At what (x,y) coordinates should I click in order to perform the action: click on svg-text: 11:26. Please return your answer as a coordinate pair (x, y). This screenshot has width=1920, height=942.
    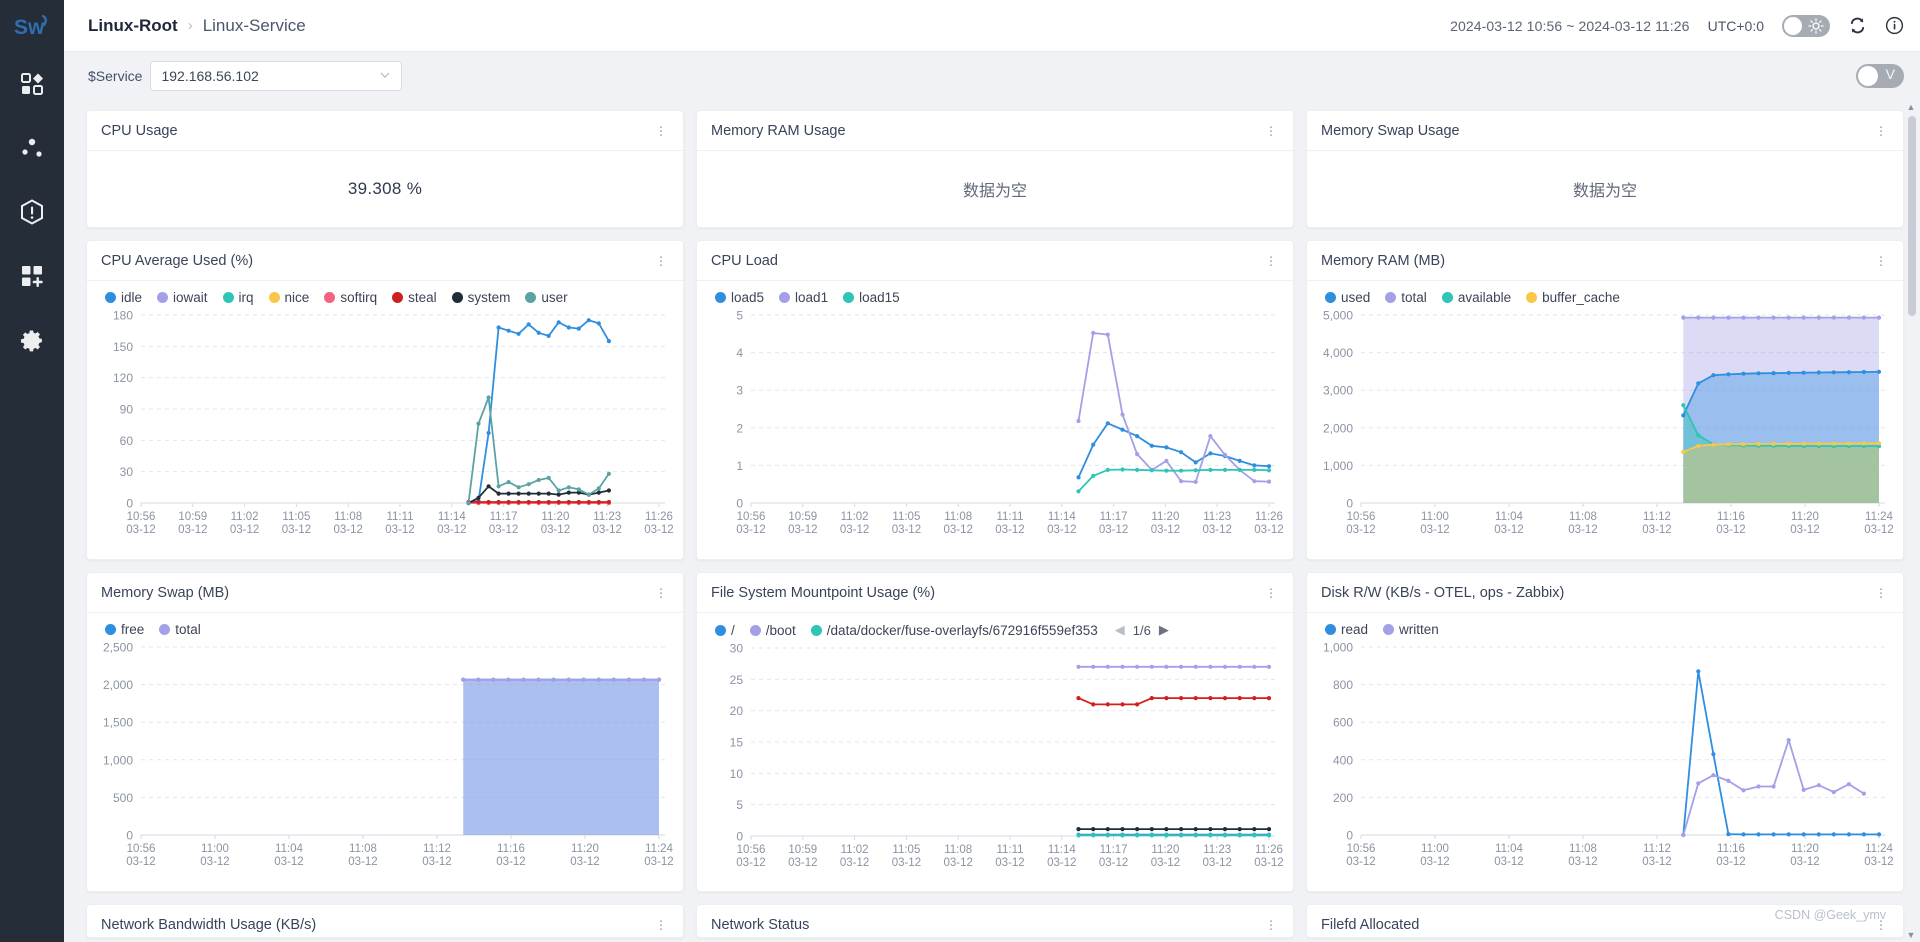
    Looking at the image, I should click on (1269, 517).